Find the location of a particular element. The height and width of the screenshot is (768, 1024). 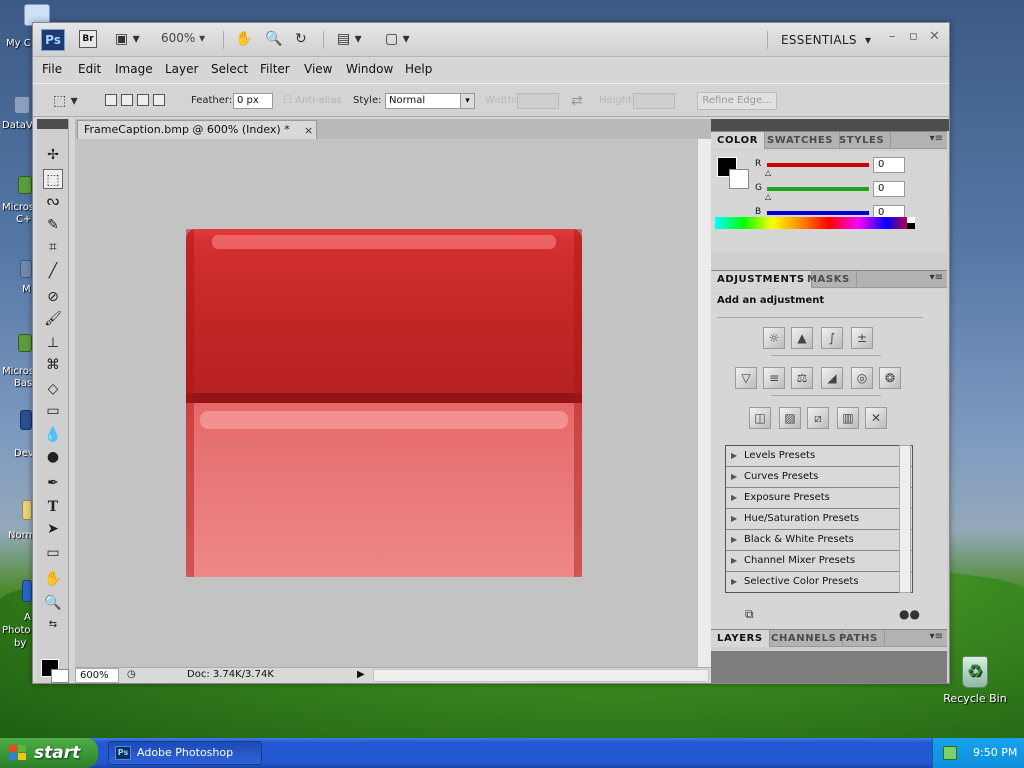

brush-tool-icon: 🖌 is located at coordinates (53, 319).